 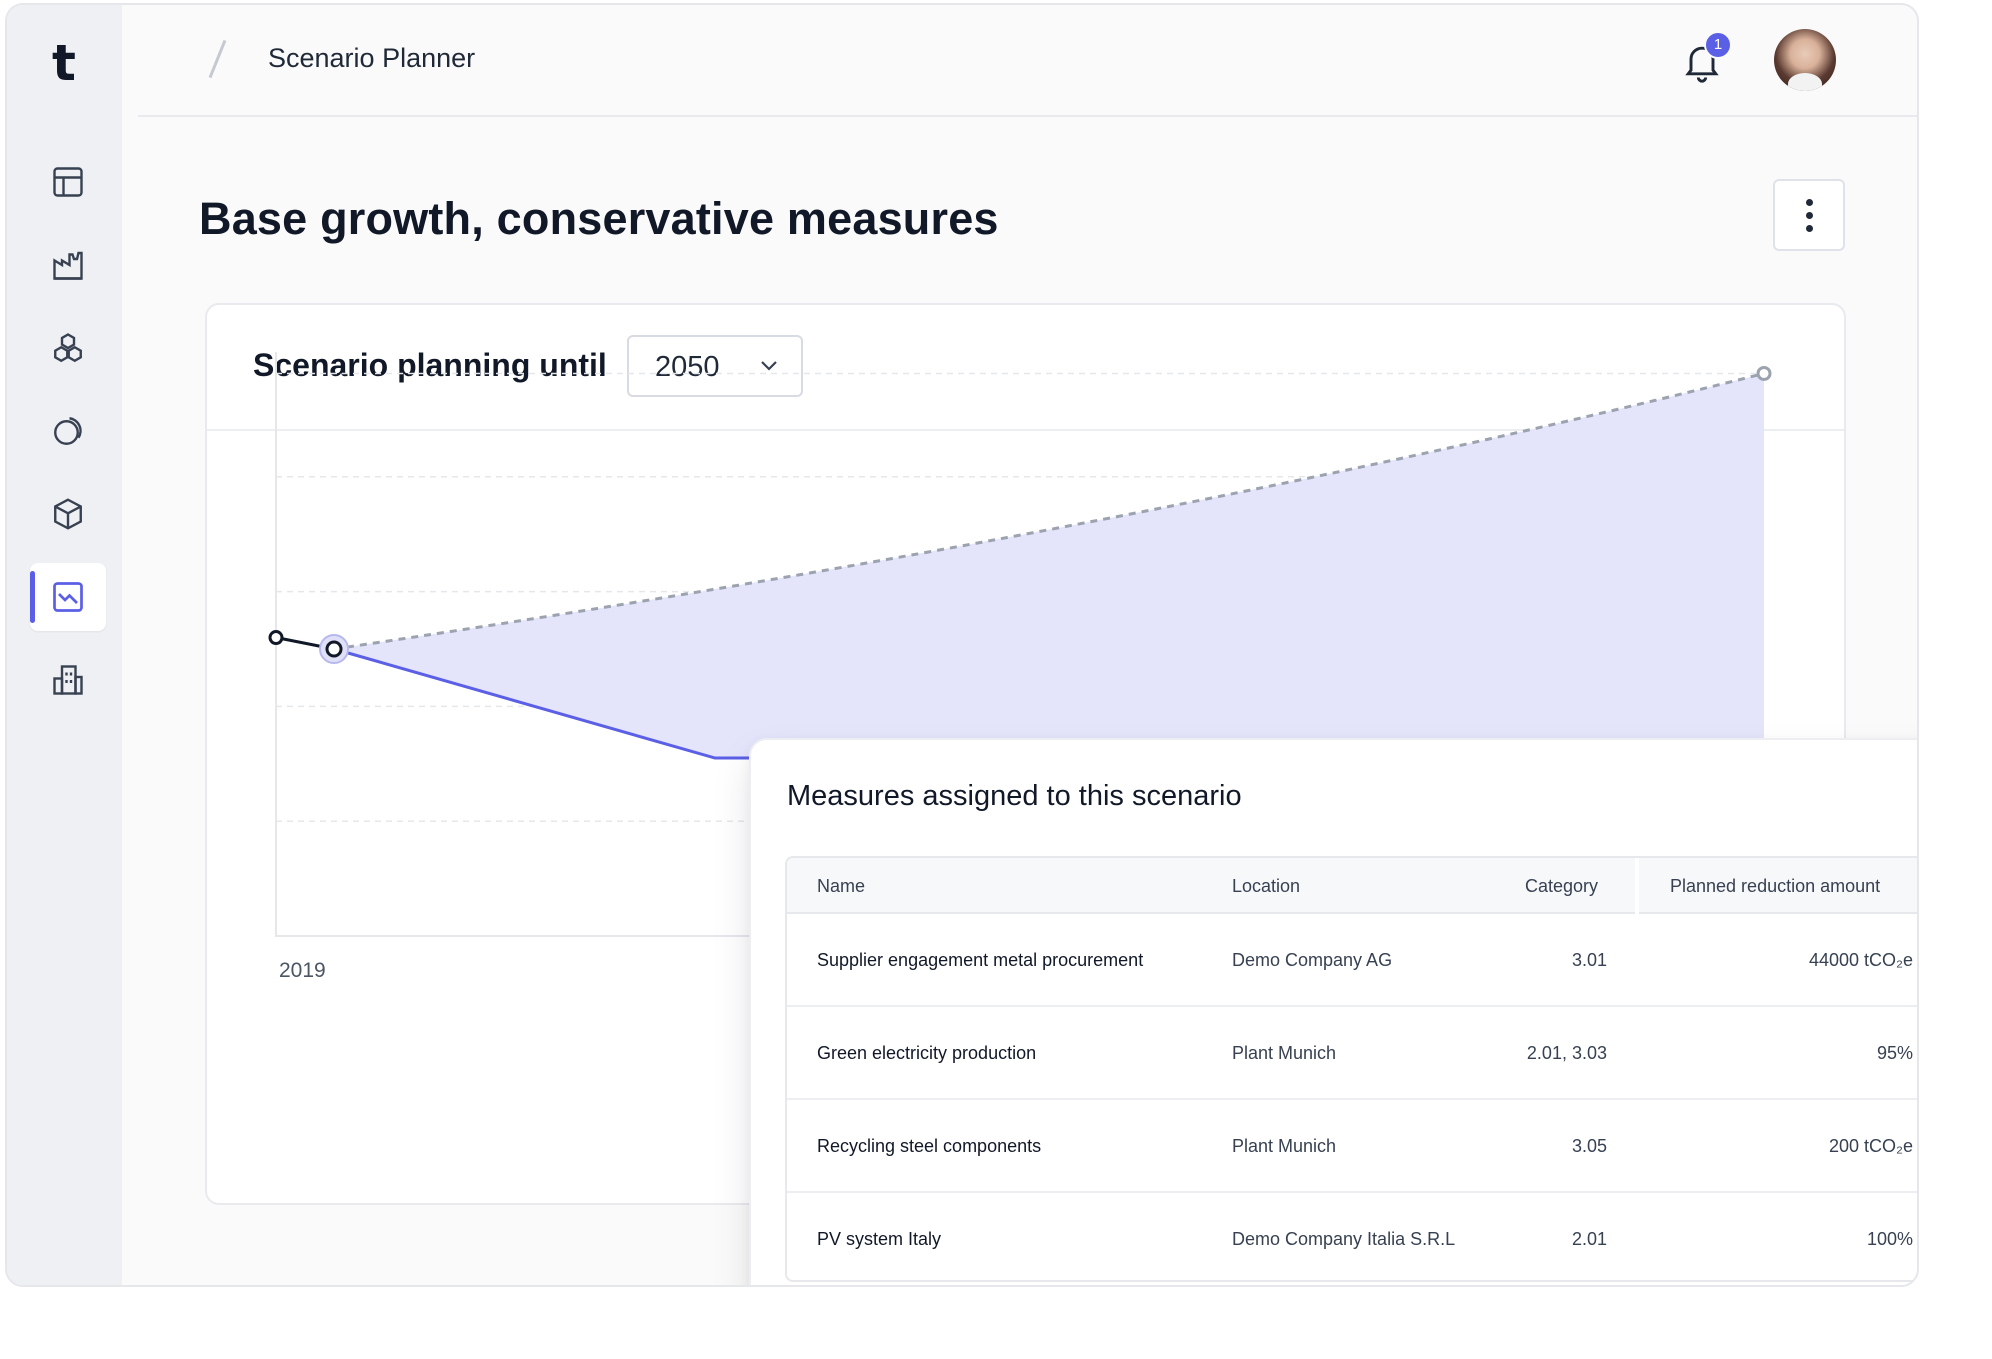 What do you see at coordinates (1870, 1146) in the screenshot?
I see `measure-amount: 200 tCO₂e` at bounding box center [1870, 1146].